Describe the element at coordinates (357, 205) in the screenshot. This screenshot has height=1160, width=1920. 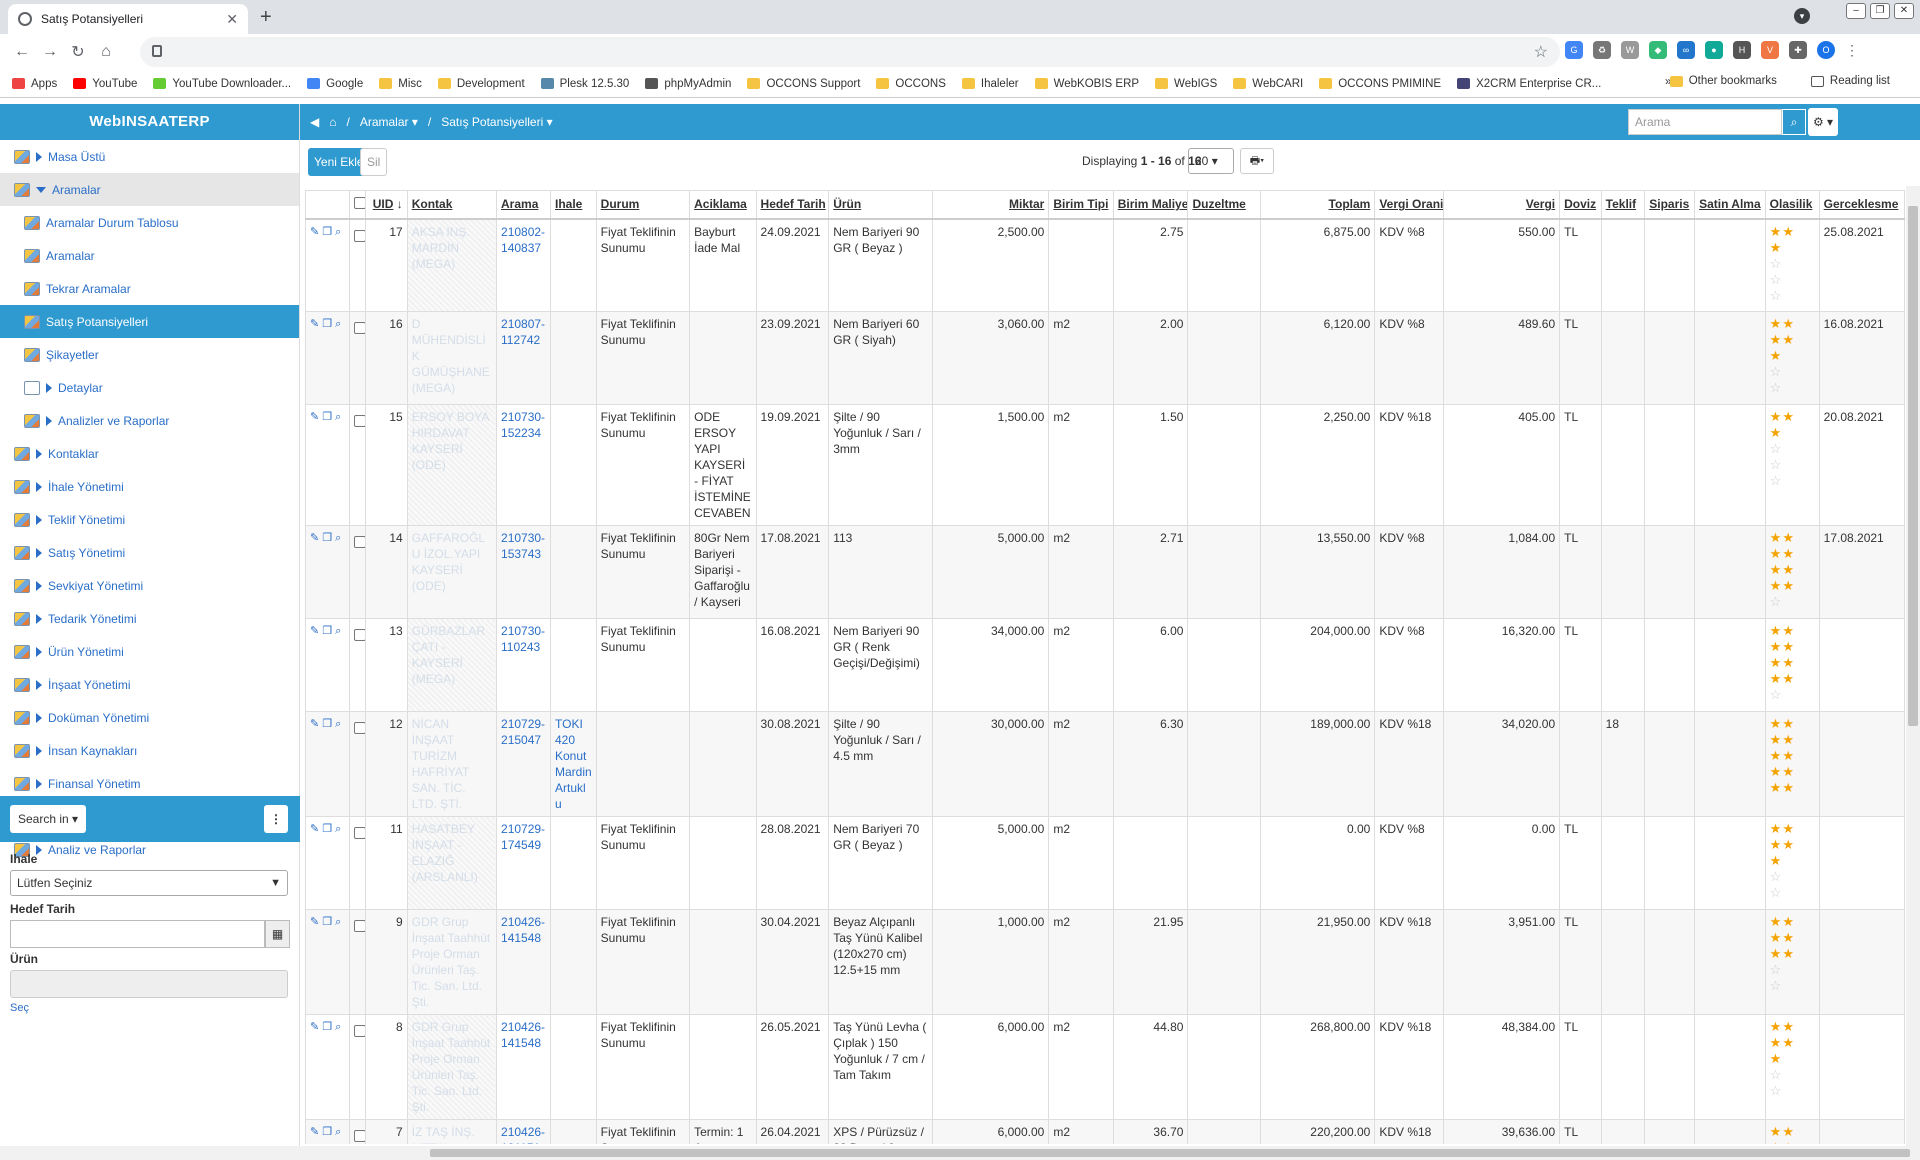
I see `select-all-checkbox` at that location.